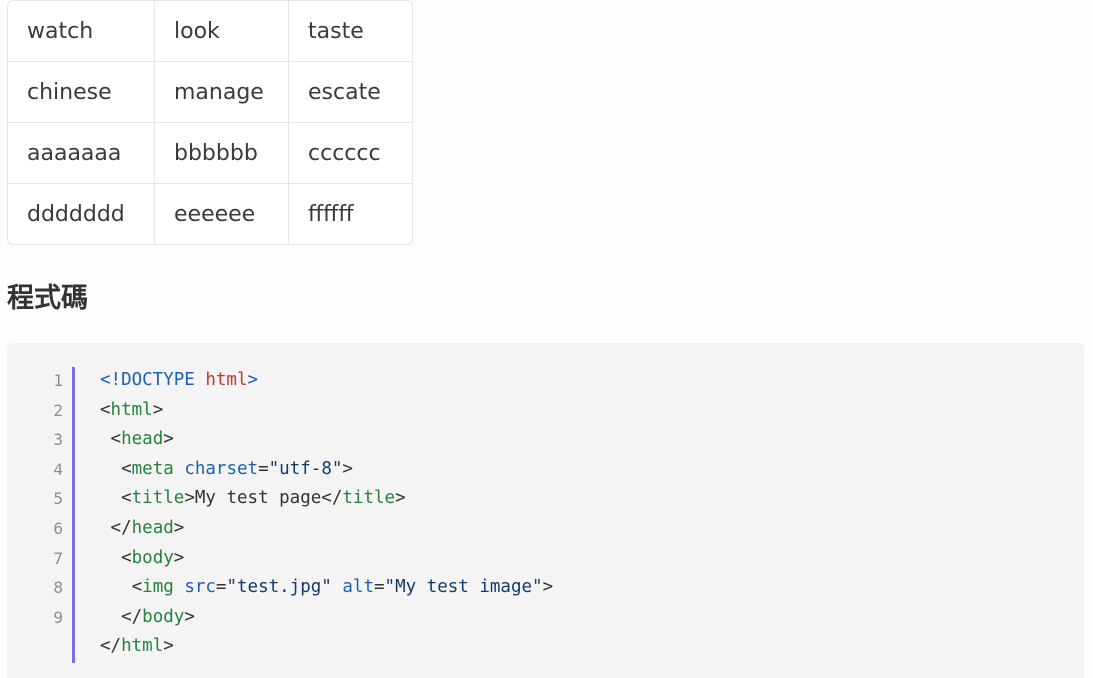  What do you see at coordinates (200, 587) in the screenshot?
I see `code-token-attr: src` at bounding box center [200, 587].